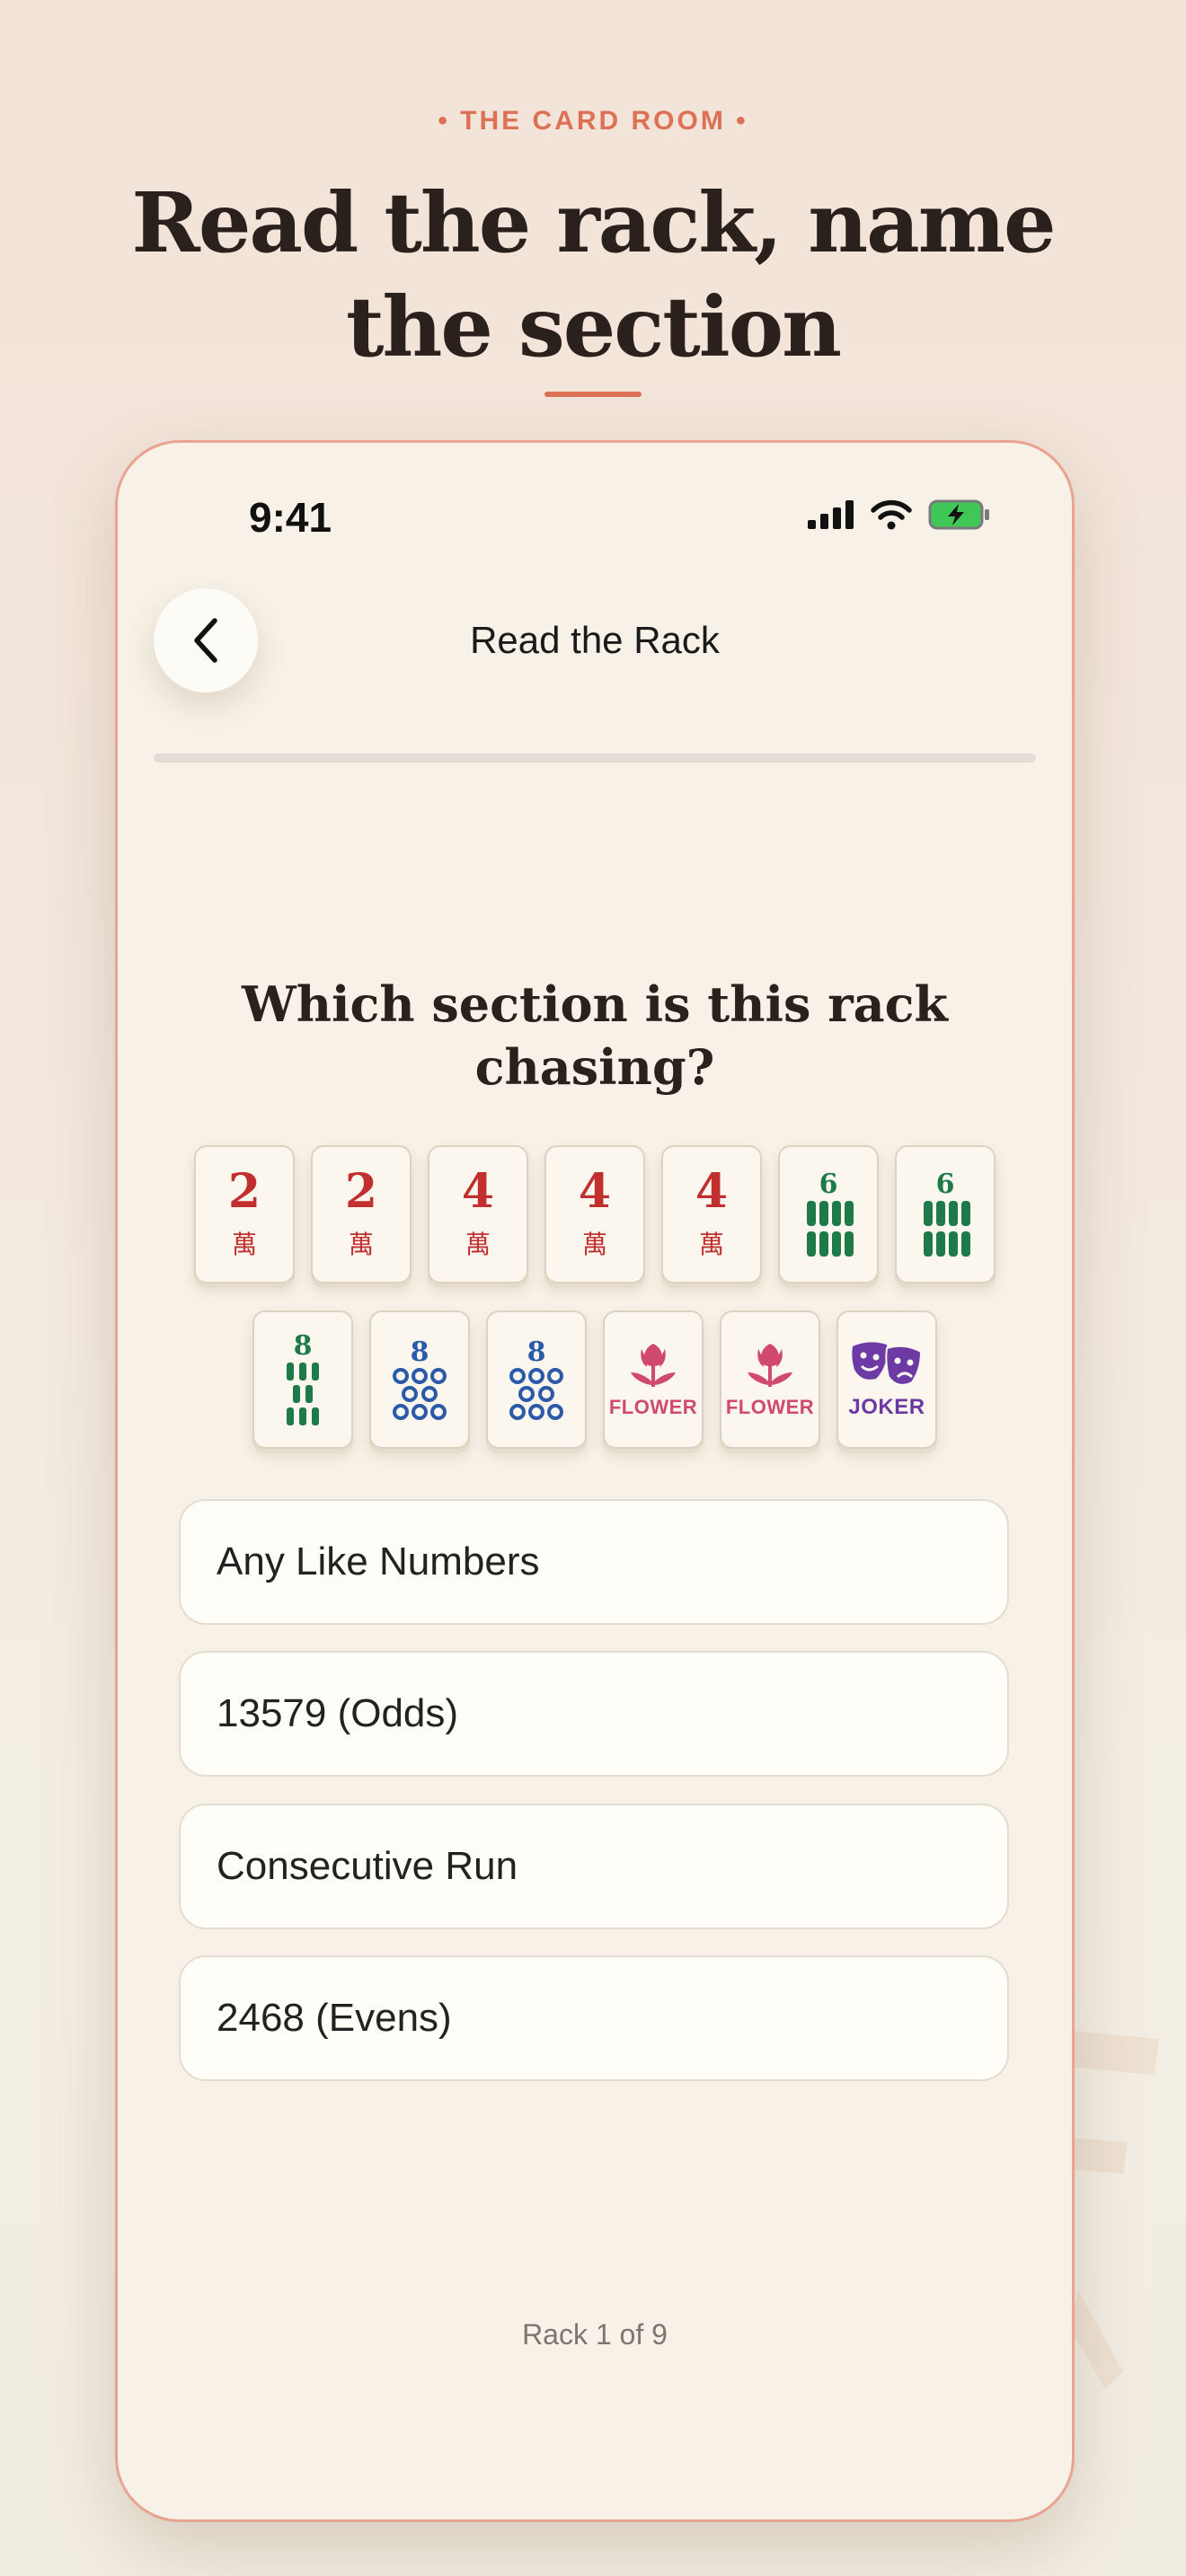 This screenshot has height=2576, width=1186. What do you see at coordinates (595, 2334) in the screenshot?
I see `rack-counter: Rack 1 of 9` at bounding box center [595, 2334].